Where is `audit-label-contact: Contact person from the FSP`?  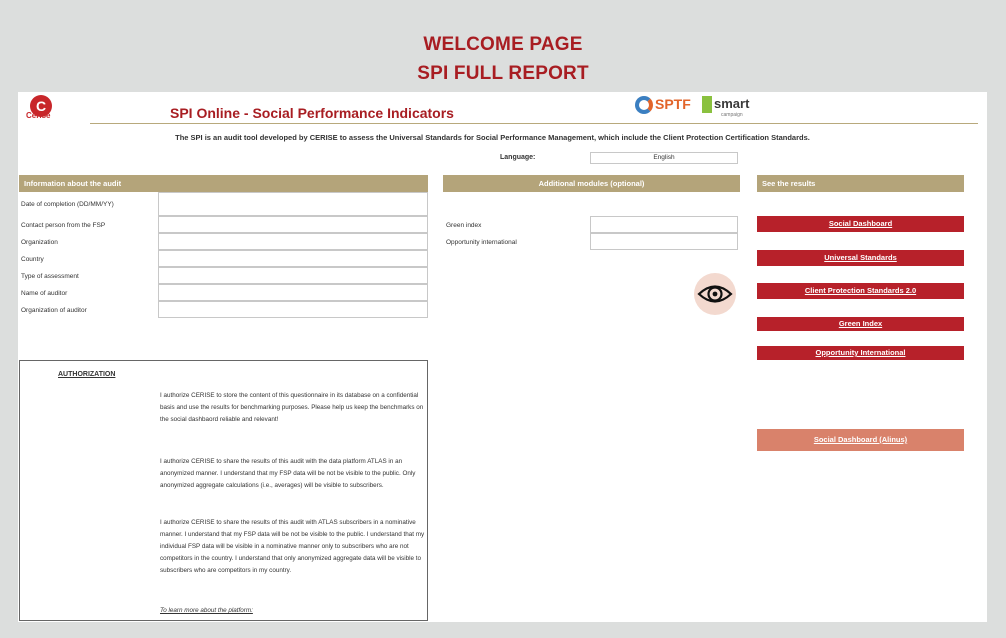 audit-label-contact: Contact person from the FSP is located at coordinates (63, 225).